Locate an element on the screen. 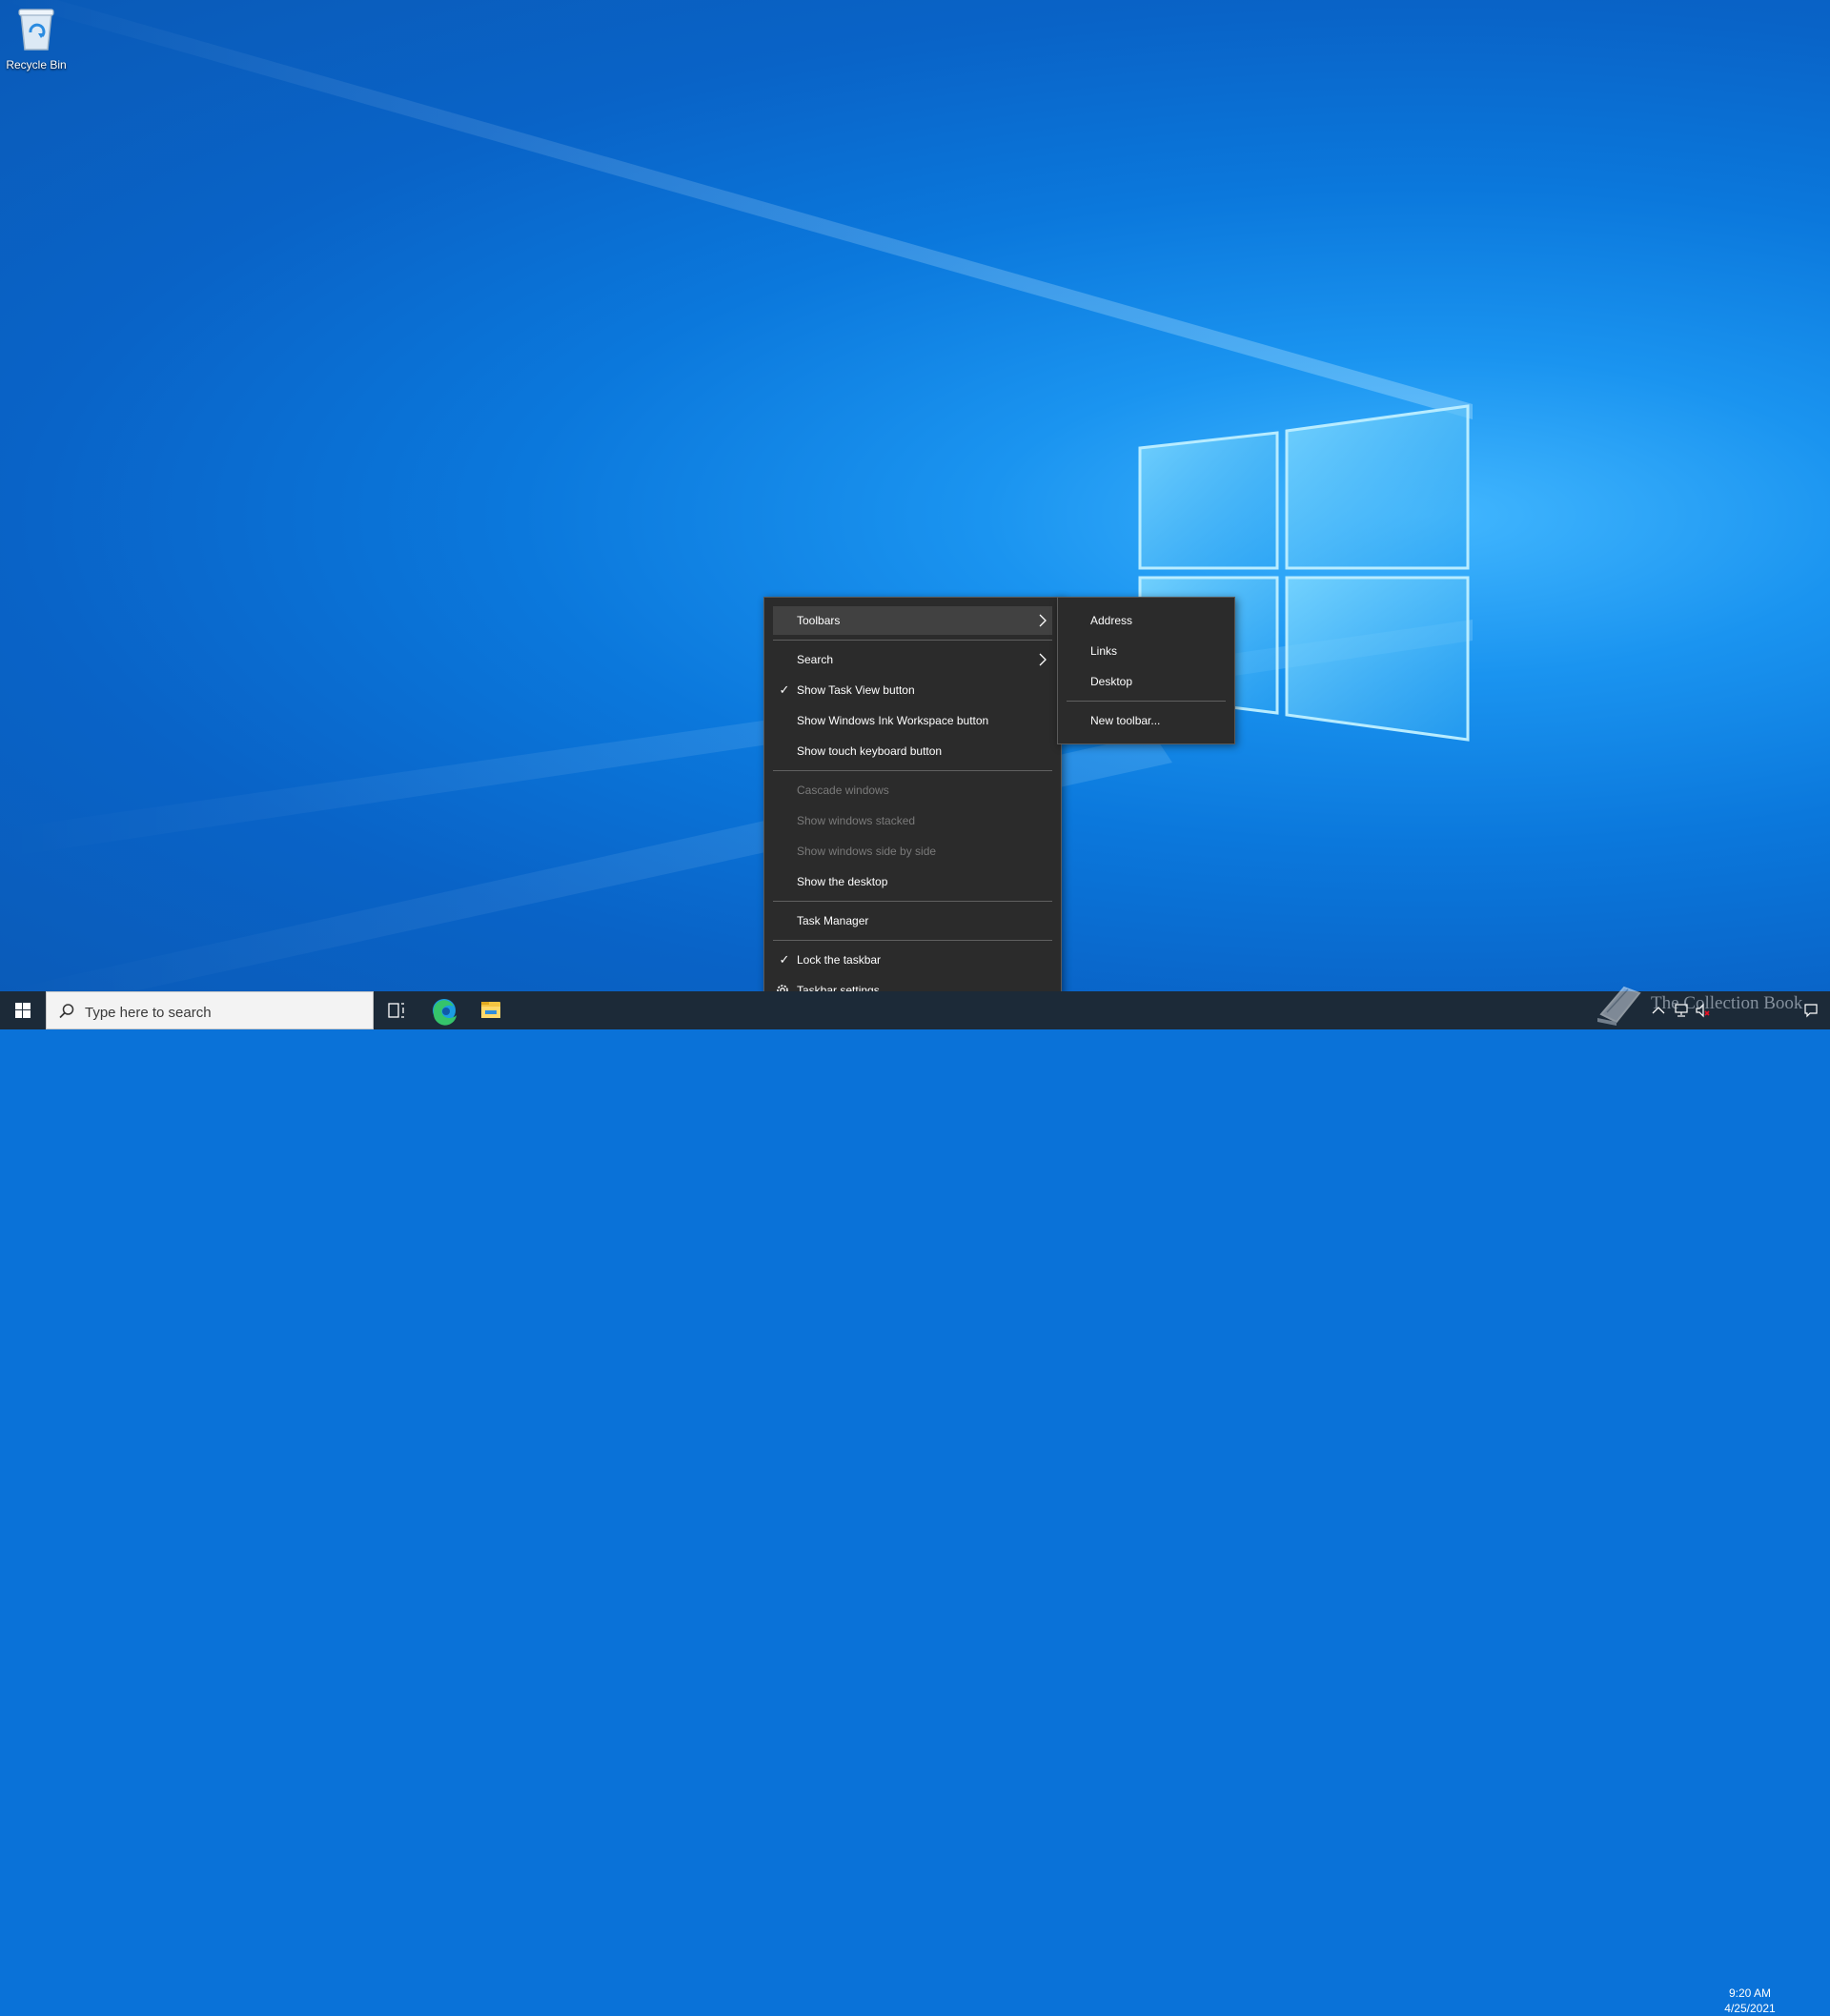 This screenshot has height=2016, width=1830. clock-time: 9:20 AM is located at coordinates (1750, 1993).